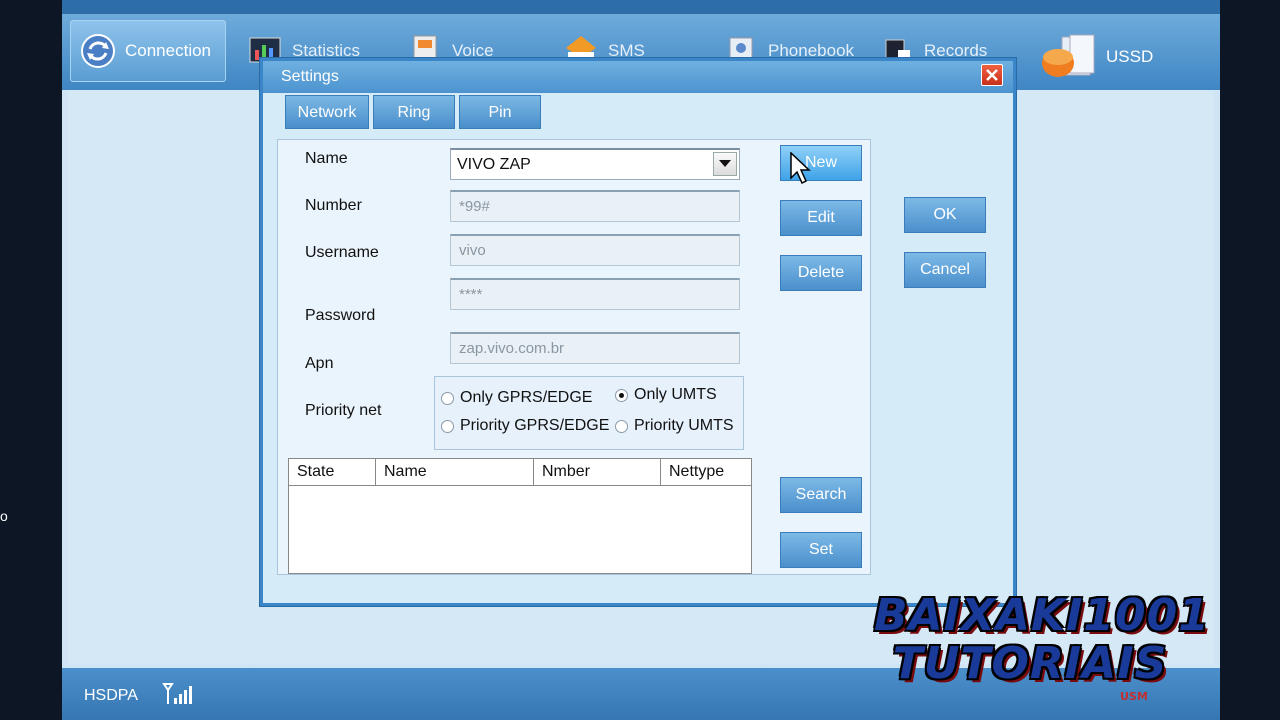 Image resolution: width=1280 pixels, height=720 pixels. I want to click on new-button: New, so click(821, 163).